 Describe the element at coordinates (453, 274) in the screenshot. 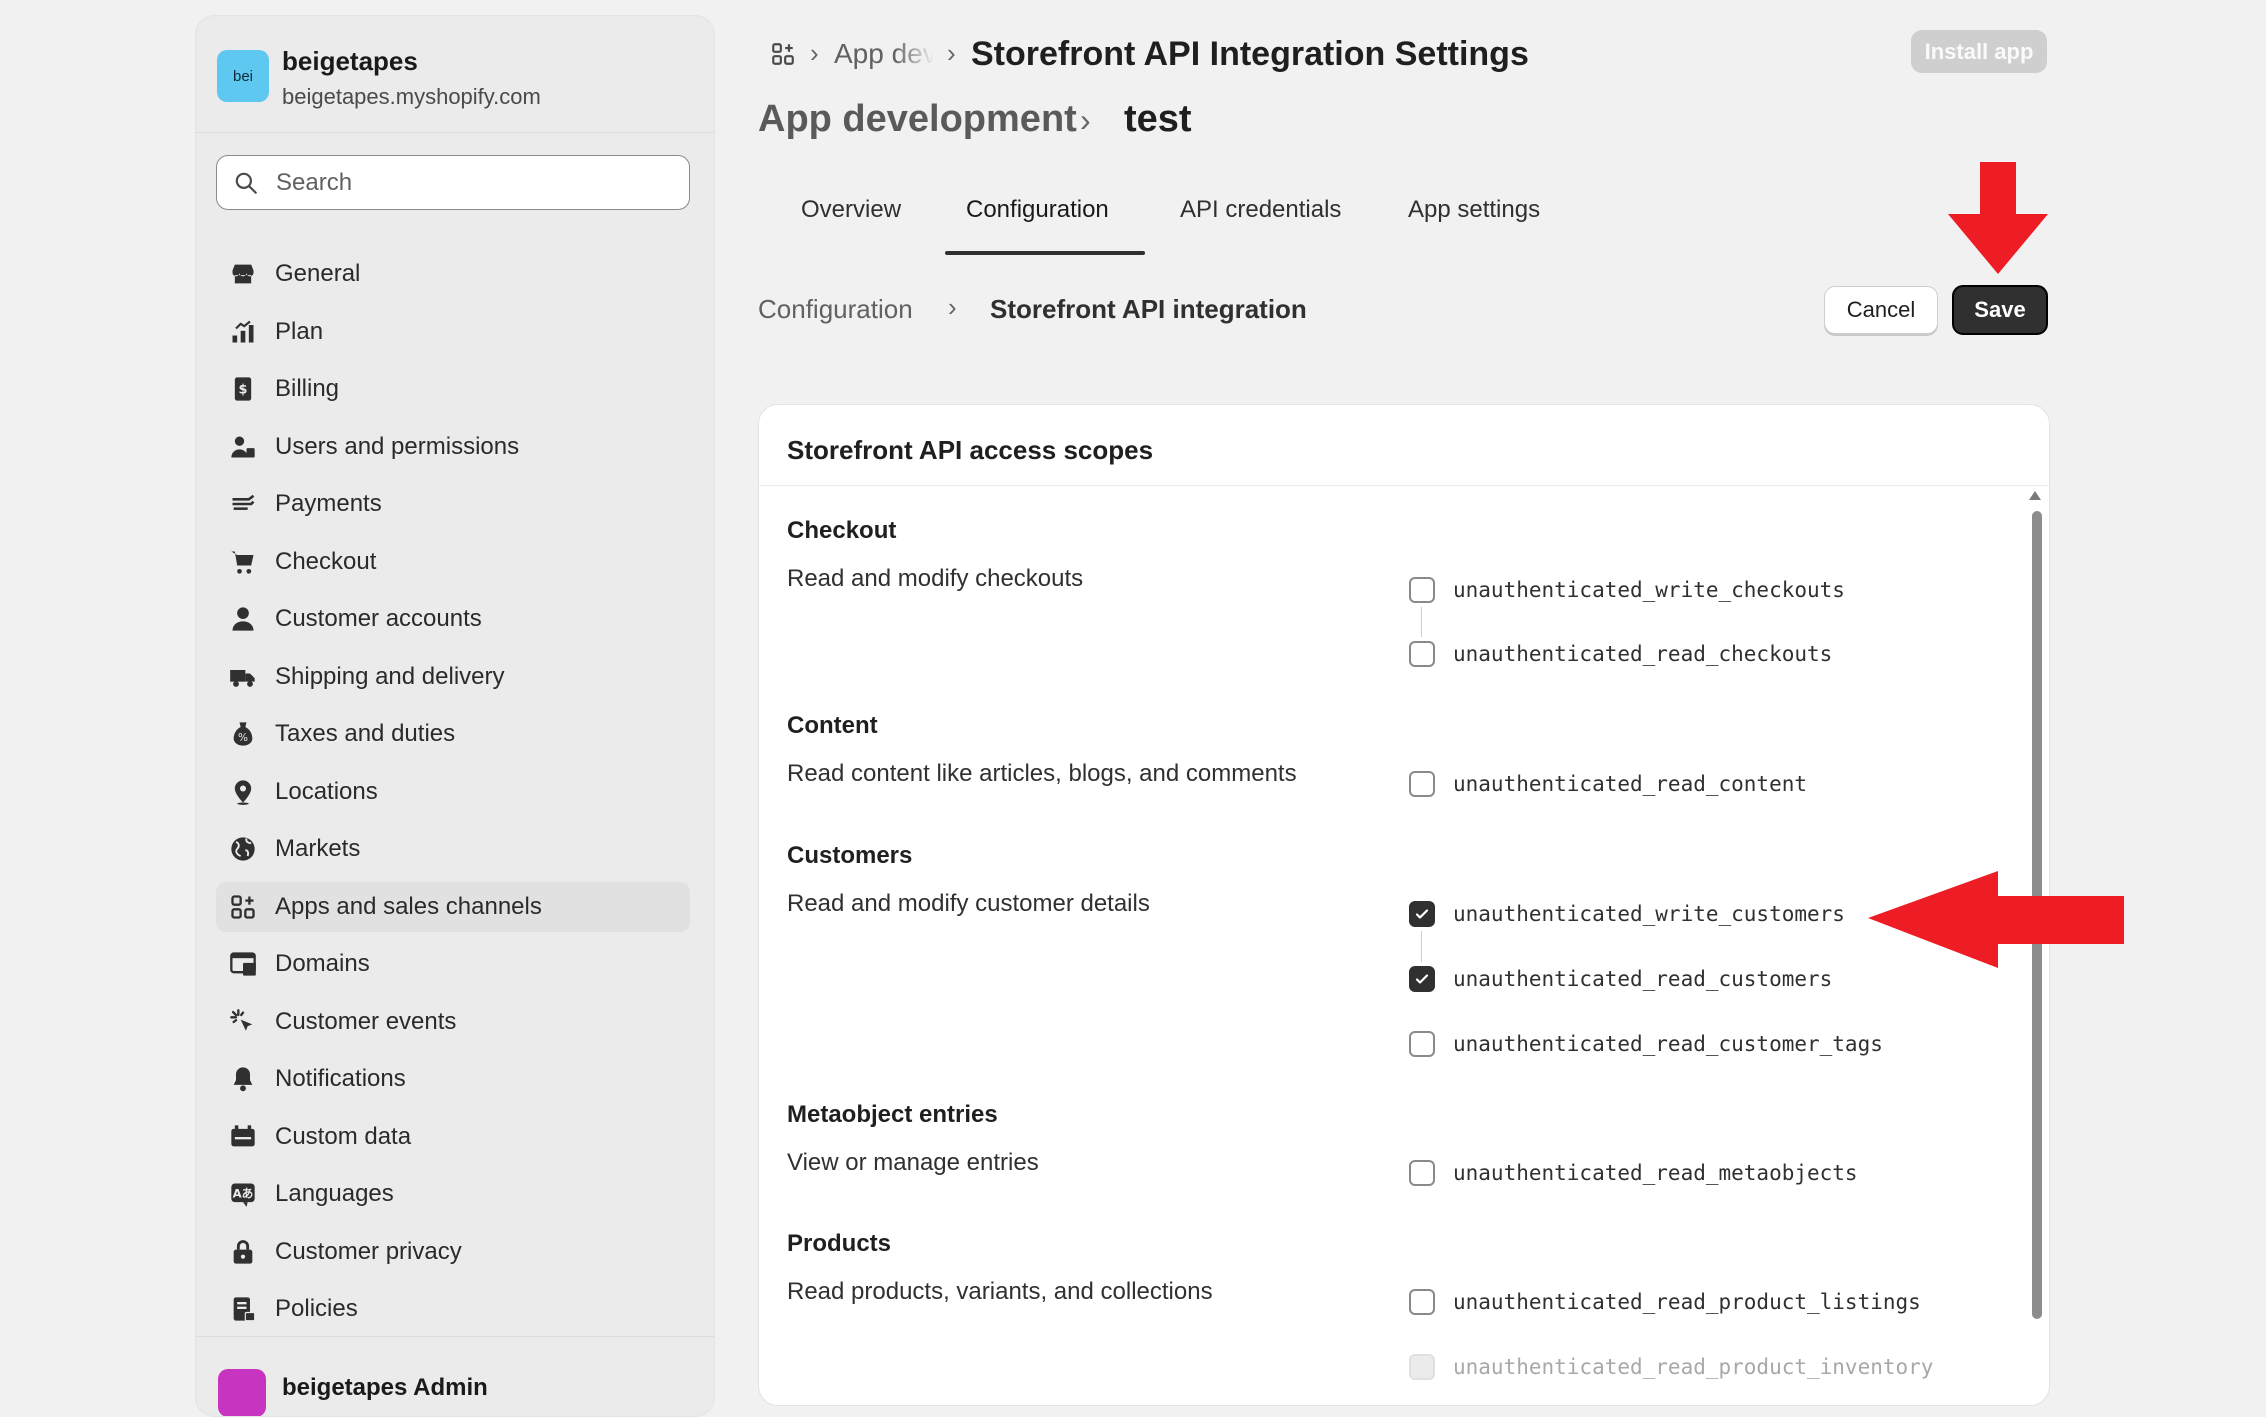

I see `sidebar-item-general: General` at that location.